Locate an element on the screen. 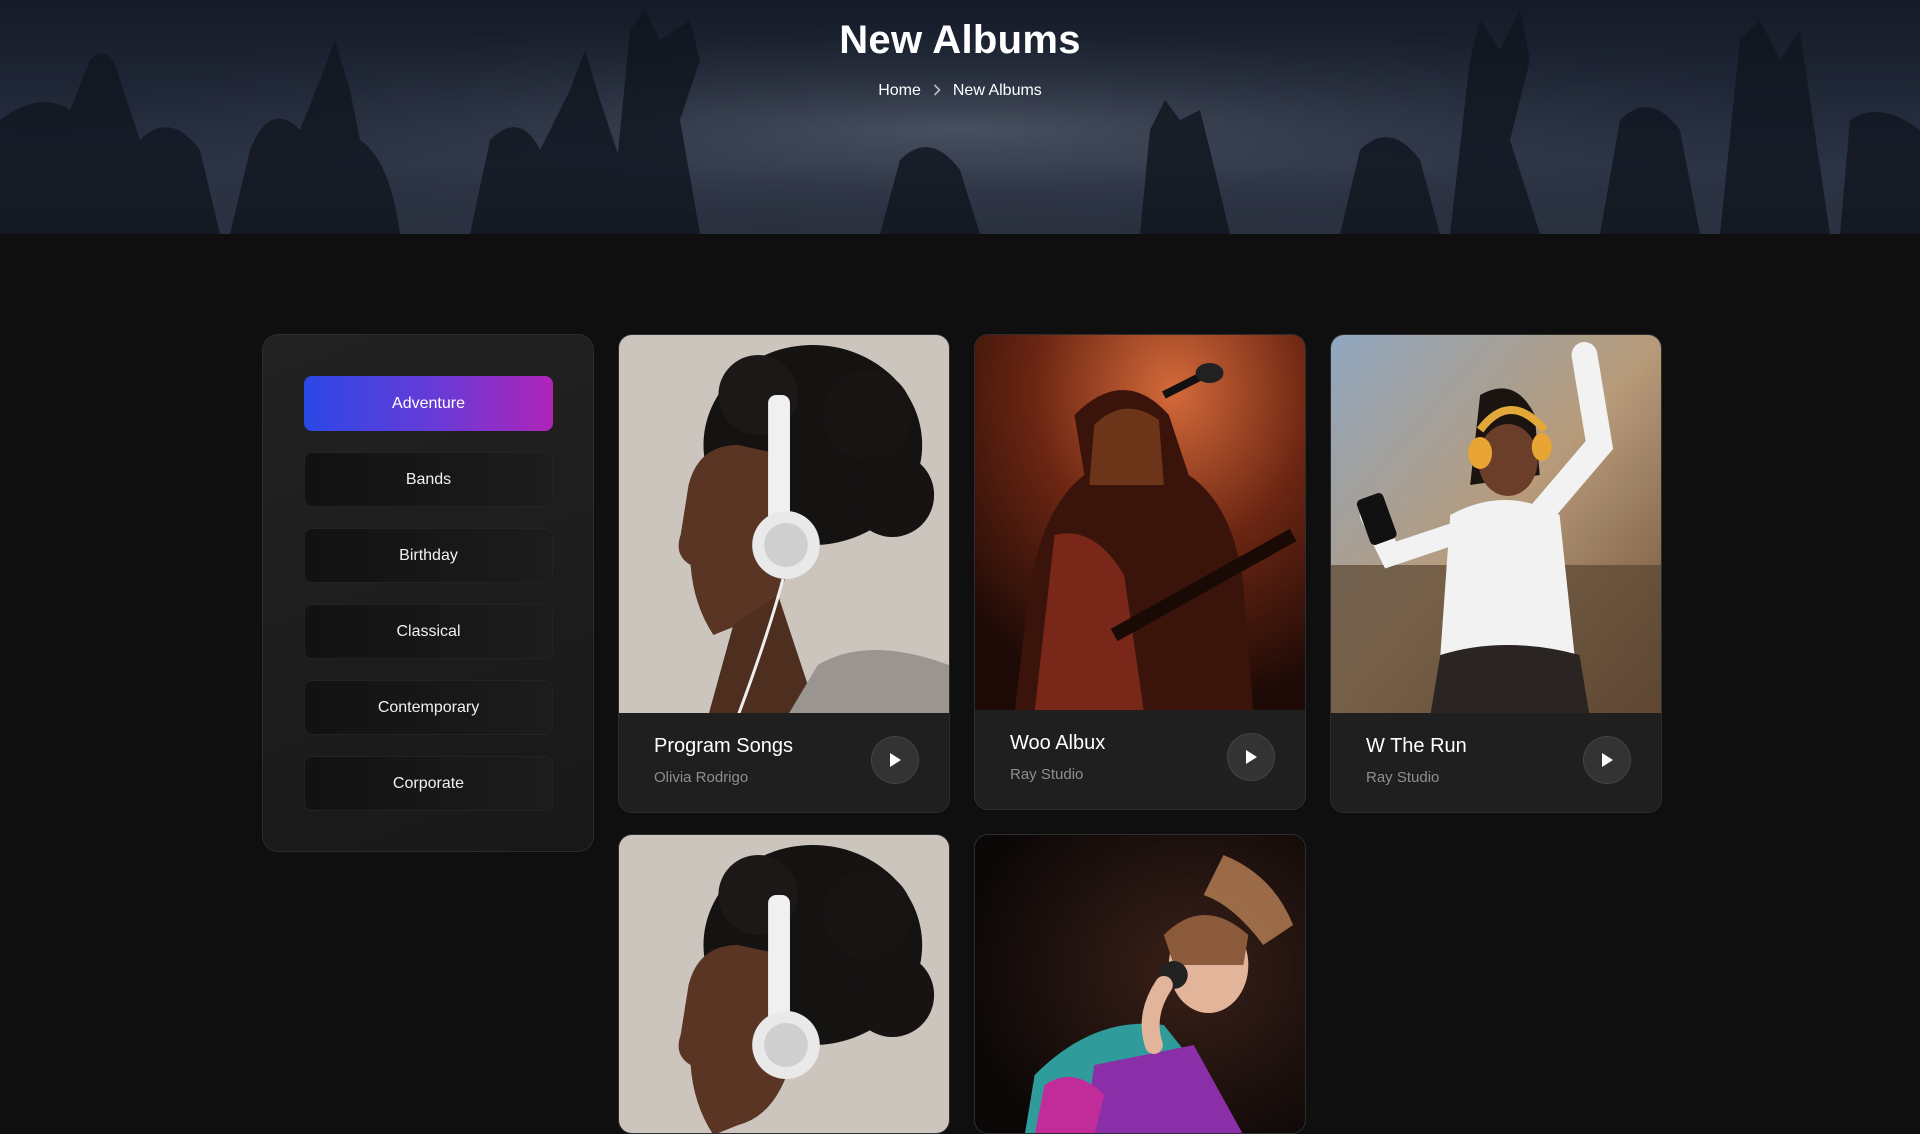  breadcrumb-current: New Albums is located at coordinates (997, 90).